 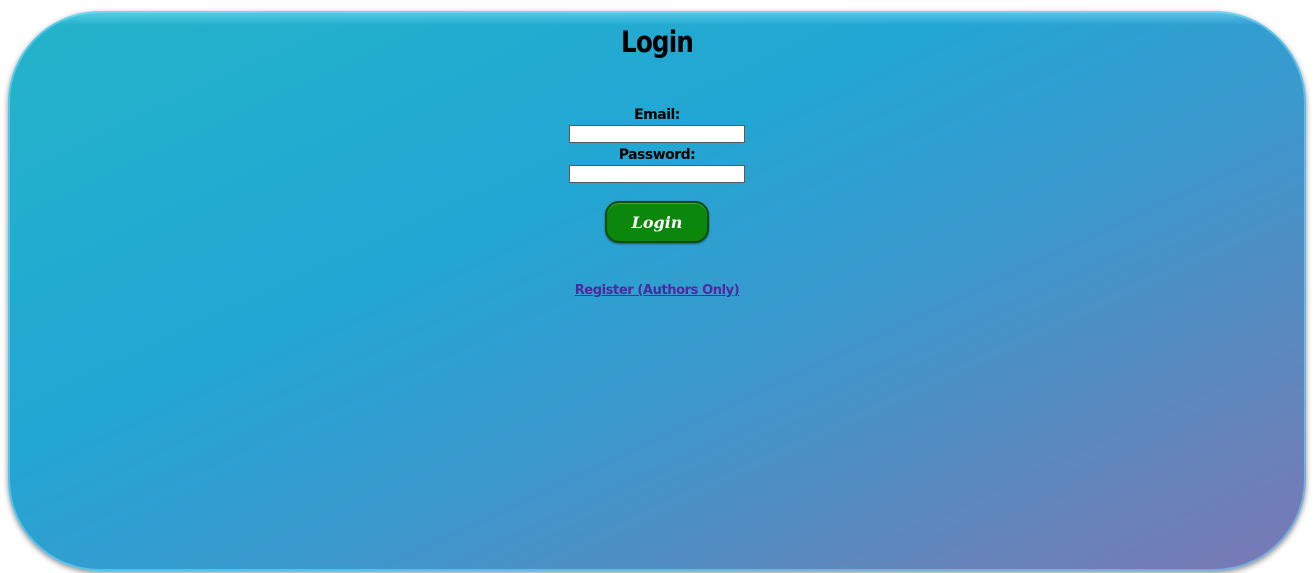 I want to click on password-field, so click(x=657, y=174).